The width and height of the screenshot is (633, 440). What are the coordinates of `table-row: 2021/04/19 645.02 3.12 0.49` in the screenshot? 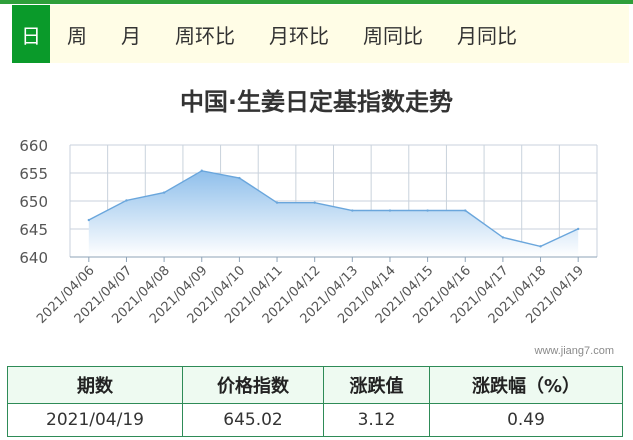 It's located at (315, 420).